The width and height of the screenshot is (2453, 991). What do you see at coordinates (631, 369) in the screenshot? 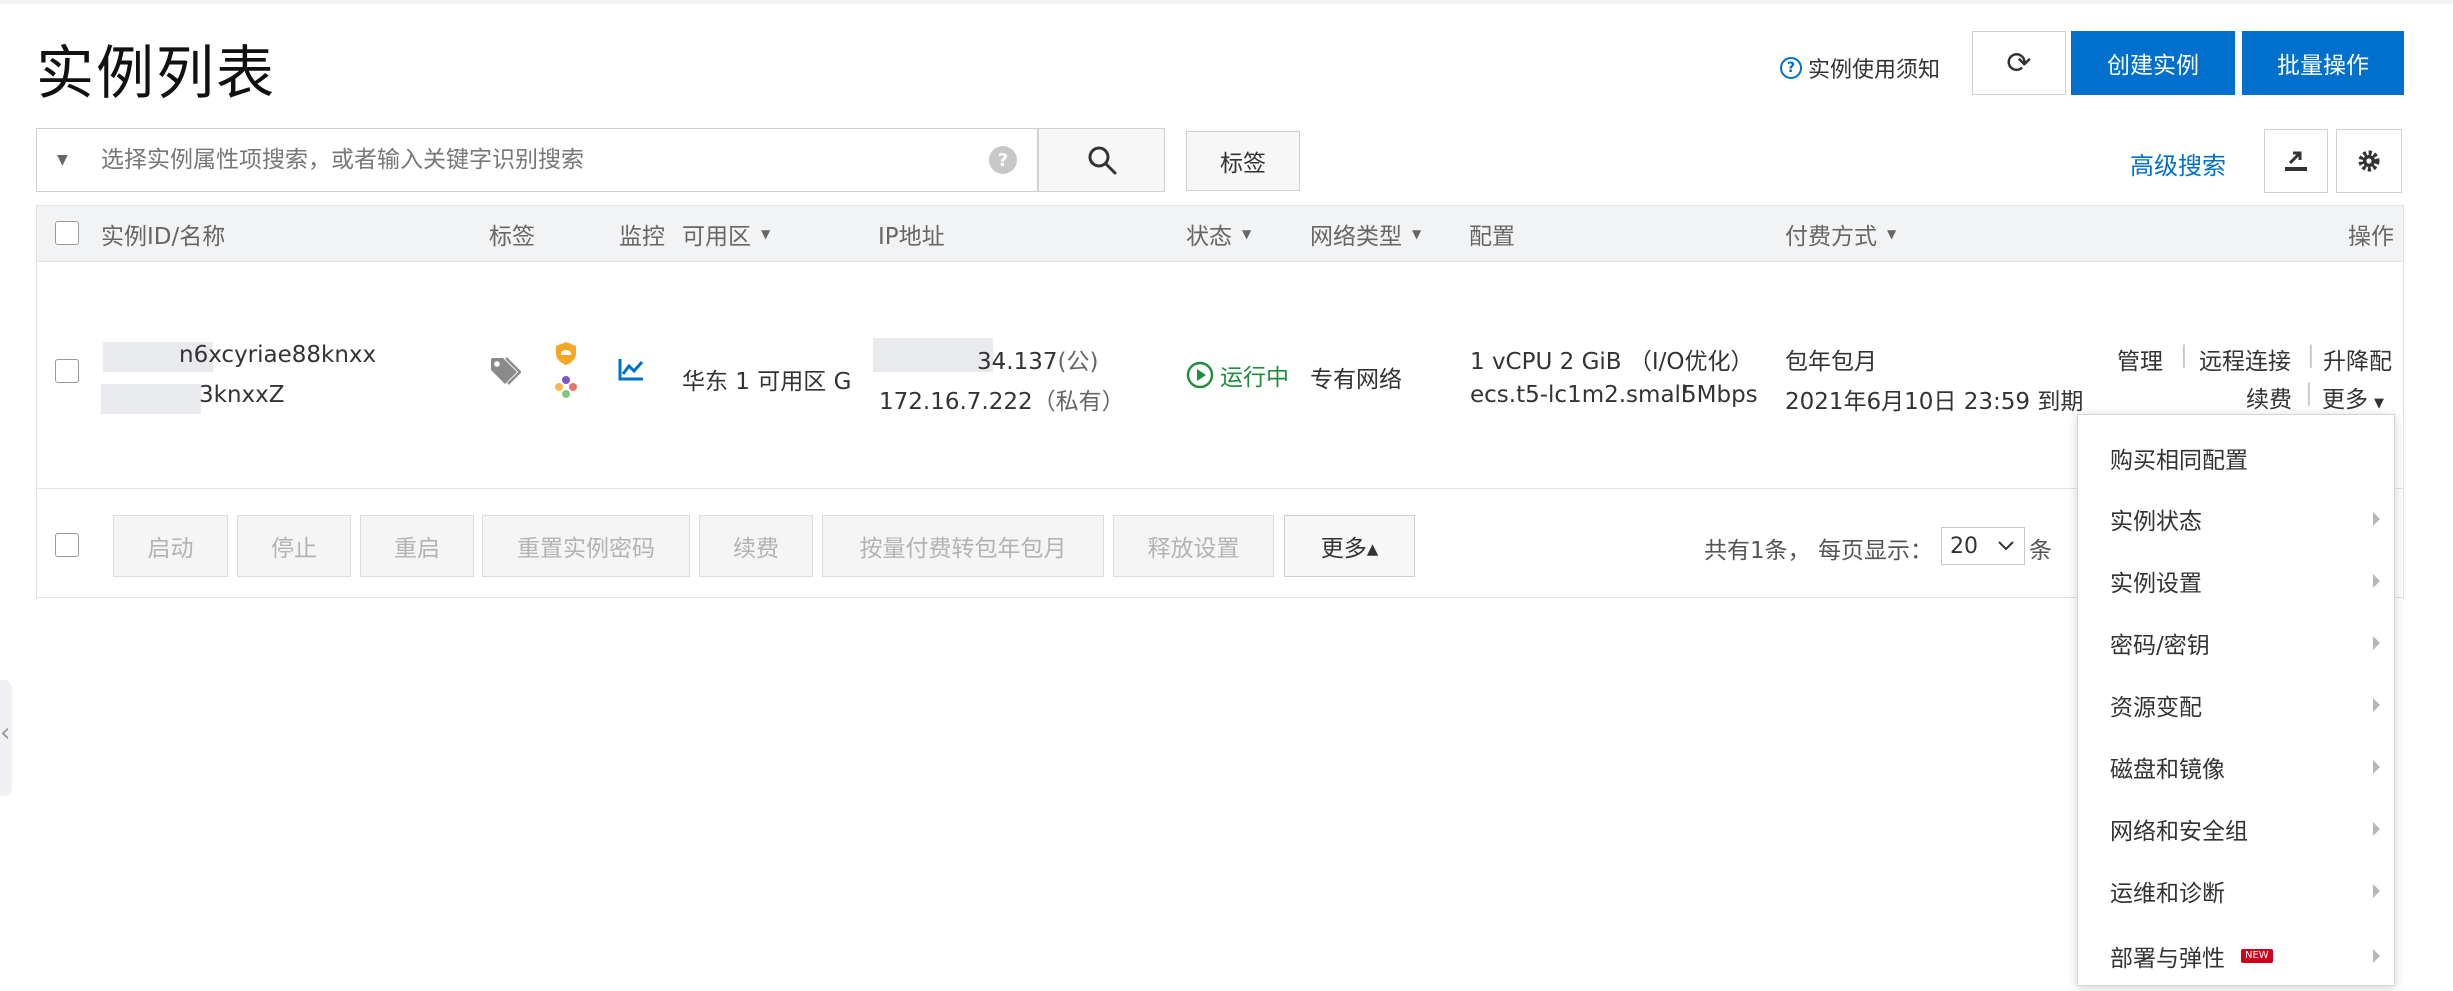
I see `monitor-chart-icon` at bounding box center [631, 369].